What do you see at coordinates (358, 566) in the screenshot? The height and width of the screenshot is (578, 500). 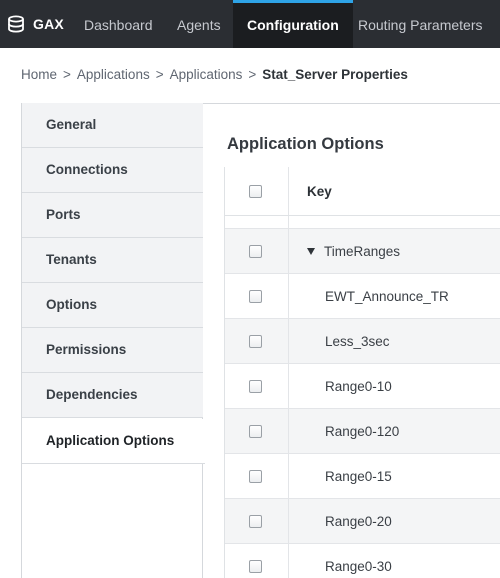 I see `key-cell: Range0-30` at bounding box center [358, 566].